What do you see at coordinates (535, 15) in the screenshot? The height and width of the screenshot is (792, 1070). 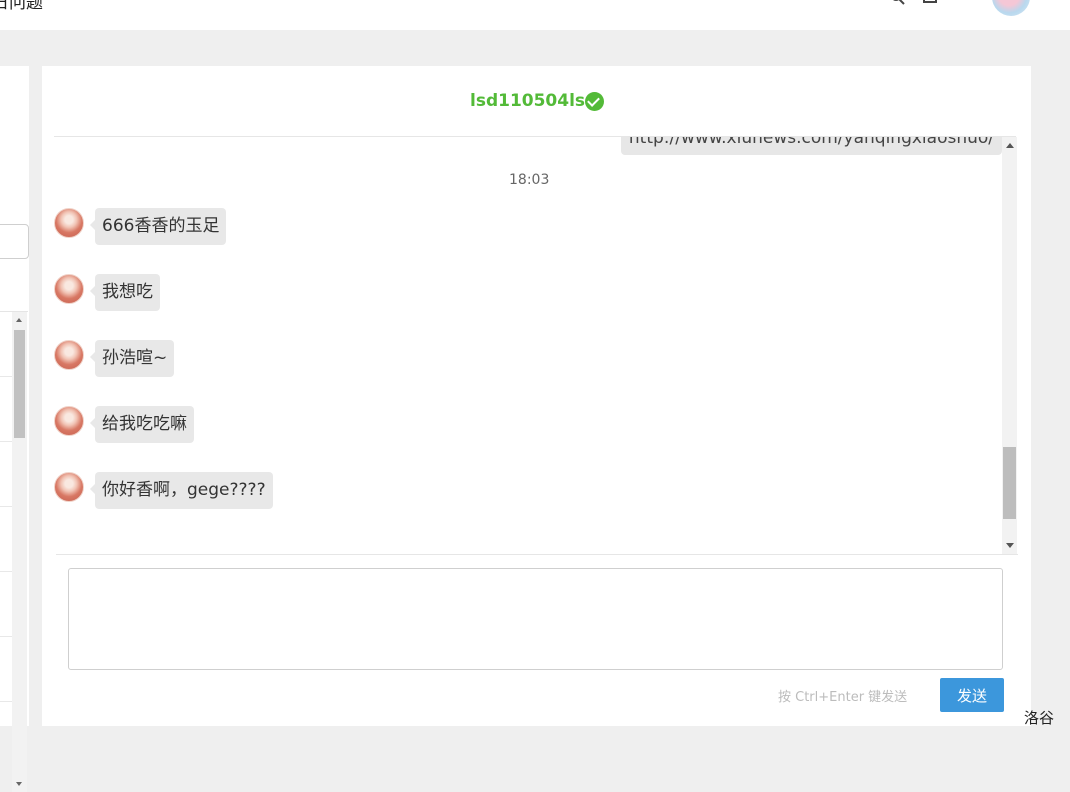 I see `top-bar: 日问题` at bounding box center [535, 15].